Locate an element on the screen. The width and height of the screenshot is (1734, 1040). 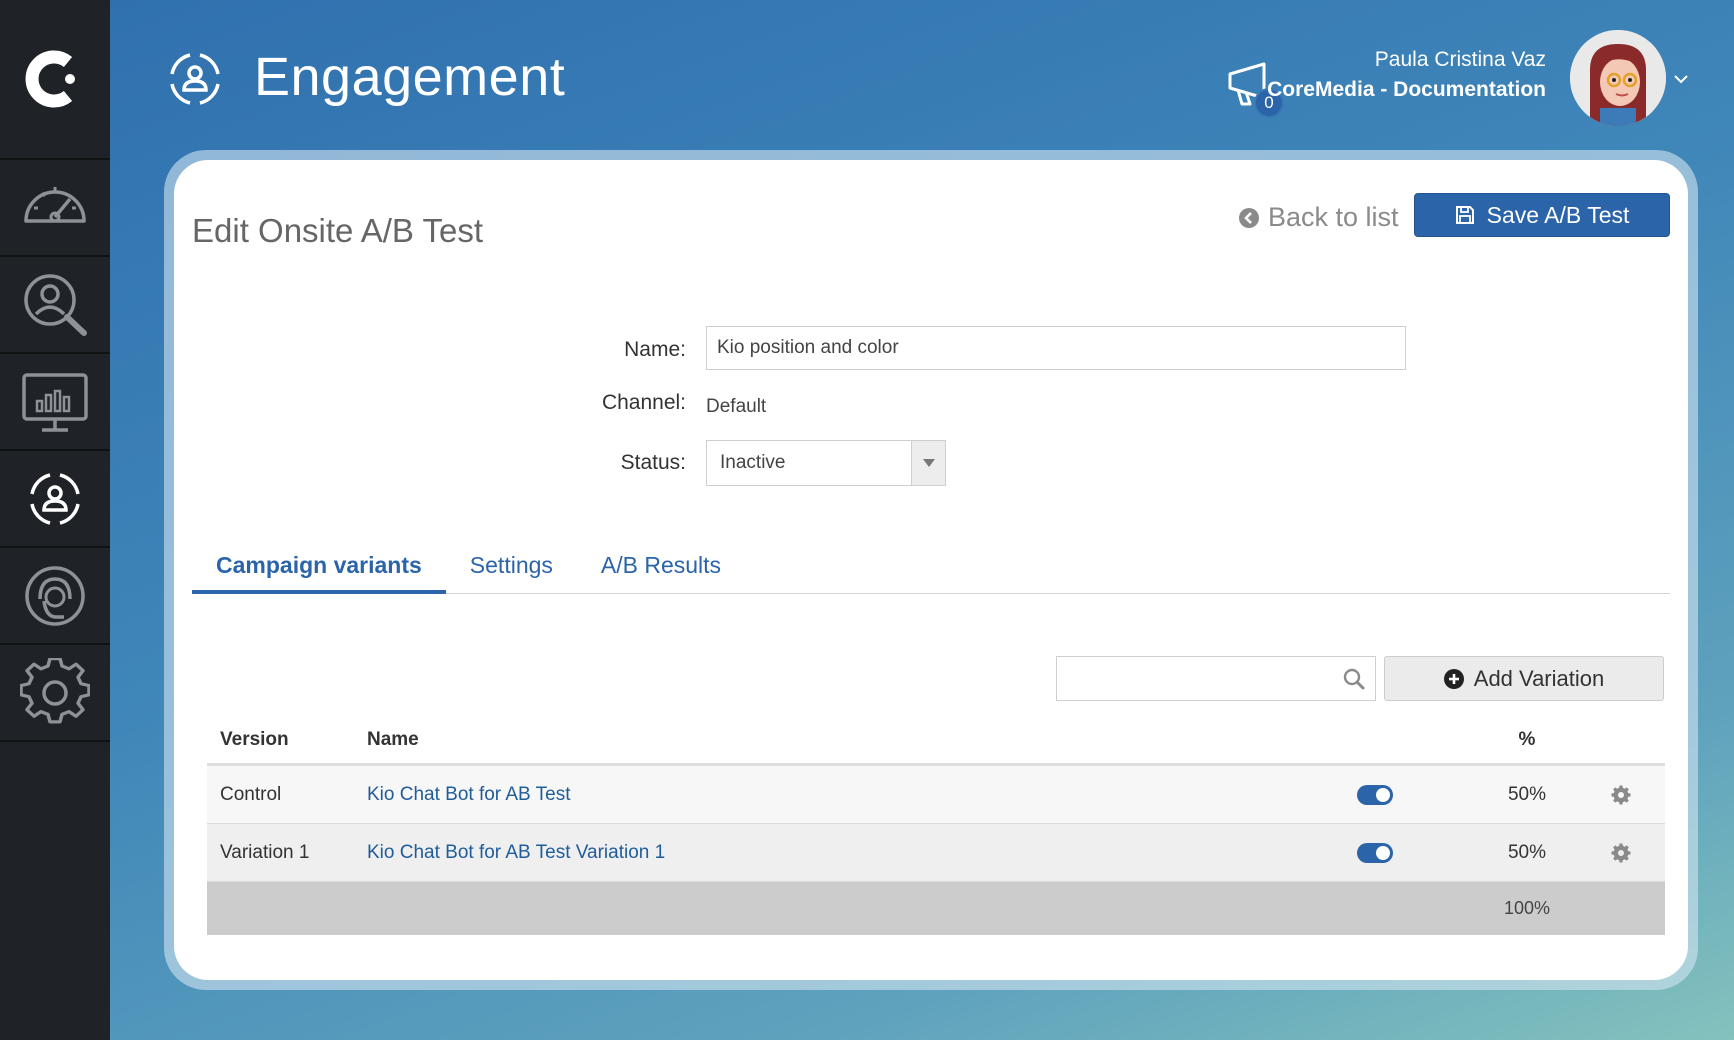
name-input is located at coordinates (1056, 348).